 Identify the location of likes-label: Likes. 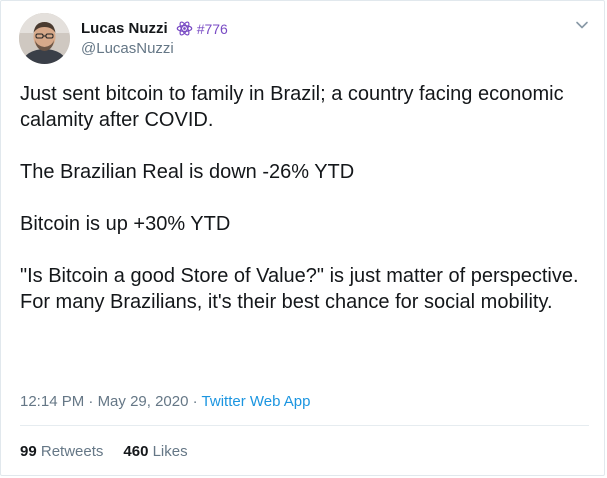
(170, 451).